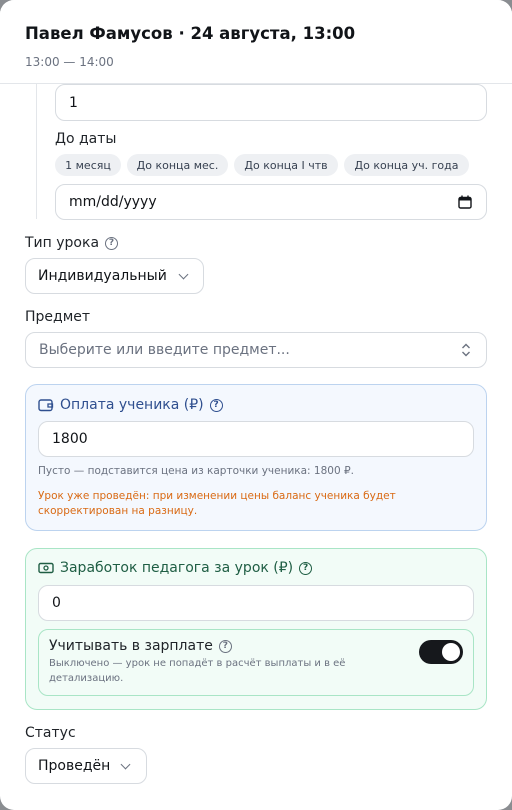 The image size is (512, 810). I want to click on student-payment-title: Оплата ученика (₽) ?, so click(130, 405).